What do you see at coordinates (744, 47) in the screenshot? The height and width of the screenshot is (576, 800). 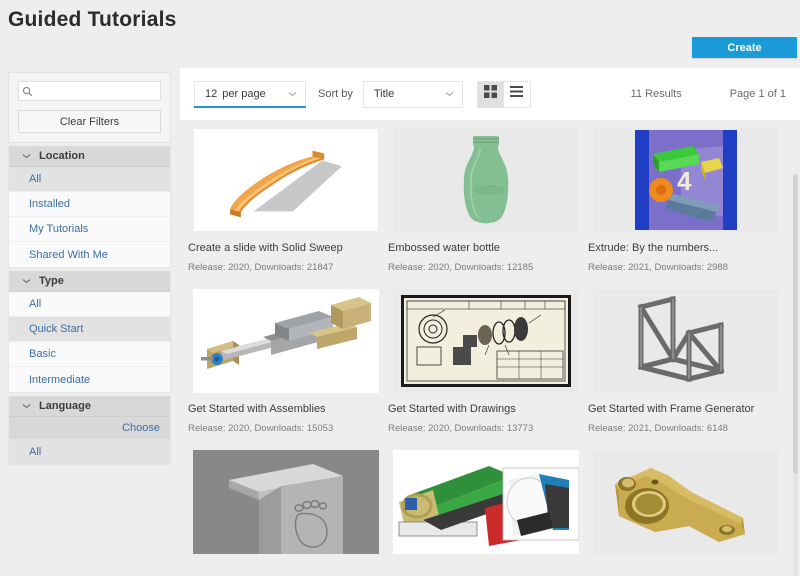 I see `create-button: Create` at bounding box center [744, 47].